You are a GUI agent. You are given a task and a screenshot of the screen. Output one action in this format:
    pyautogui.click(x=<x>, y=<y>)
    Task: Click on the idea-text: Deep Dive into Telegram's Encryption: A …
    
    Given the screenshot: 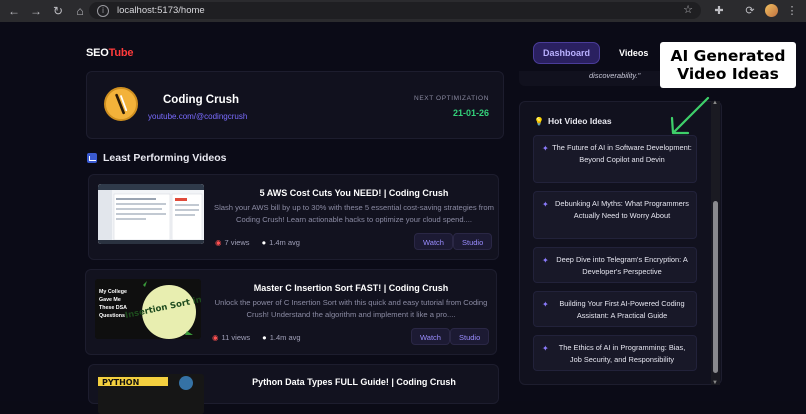 What is the action you would take?
    pyautogui.click(x=622, y=265)
    